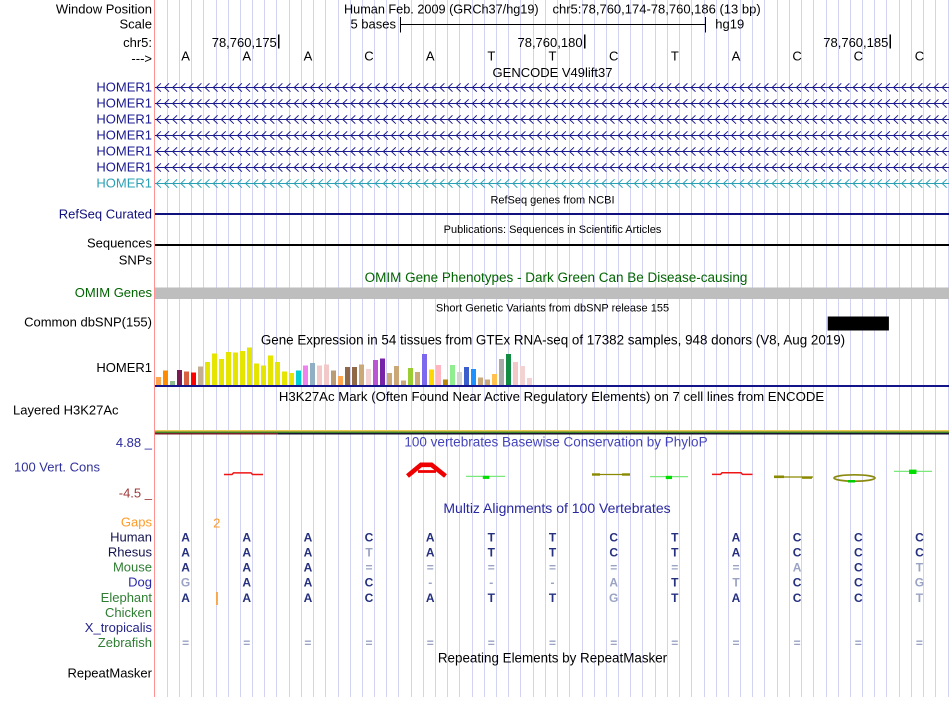 This screenshot has width=950, height=702. What do you see at coordinates (125, 642) in the screenshot?
I see `svg-text: Zebrafish` at bounding box center [125, 642].